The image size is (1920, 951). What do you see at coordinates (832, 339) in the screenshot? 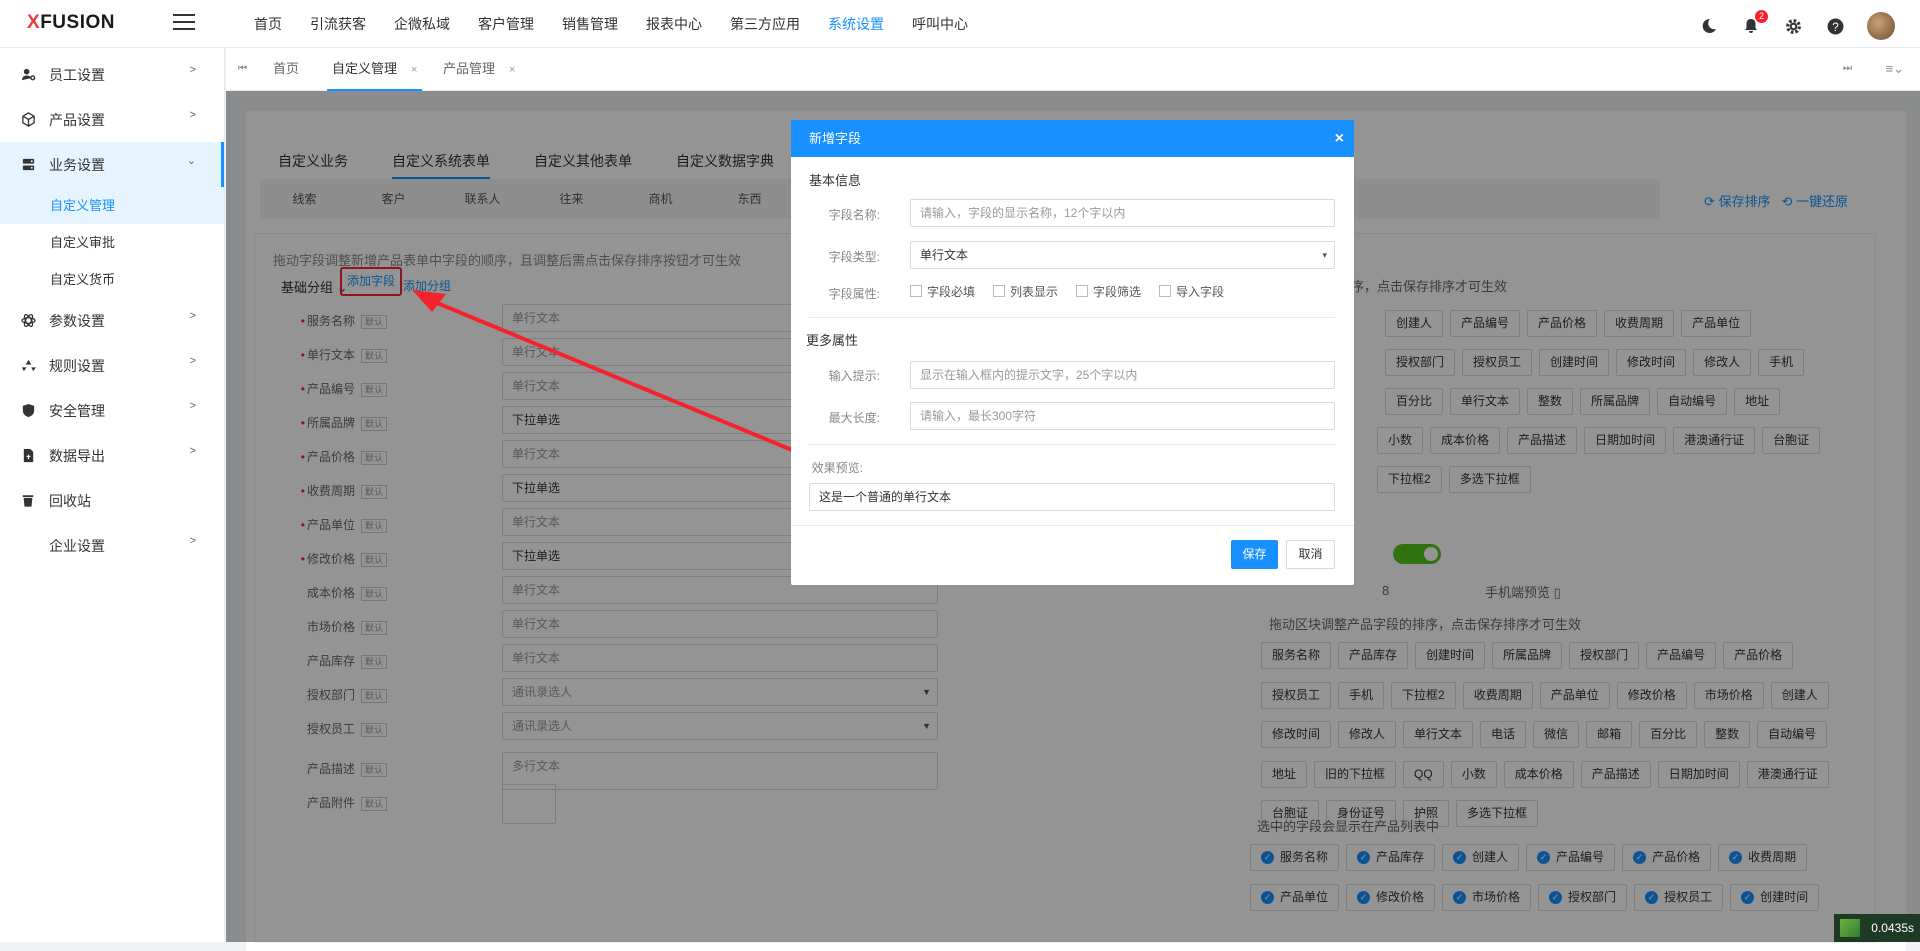
I see `section-more-attrs: 更多属性` at bounding box center [832, 339].